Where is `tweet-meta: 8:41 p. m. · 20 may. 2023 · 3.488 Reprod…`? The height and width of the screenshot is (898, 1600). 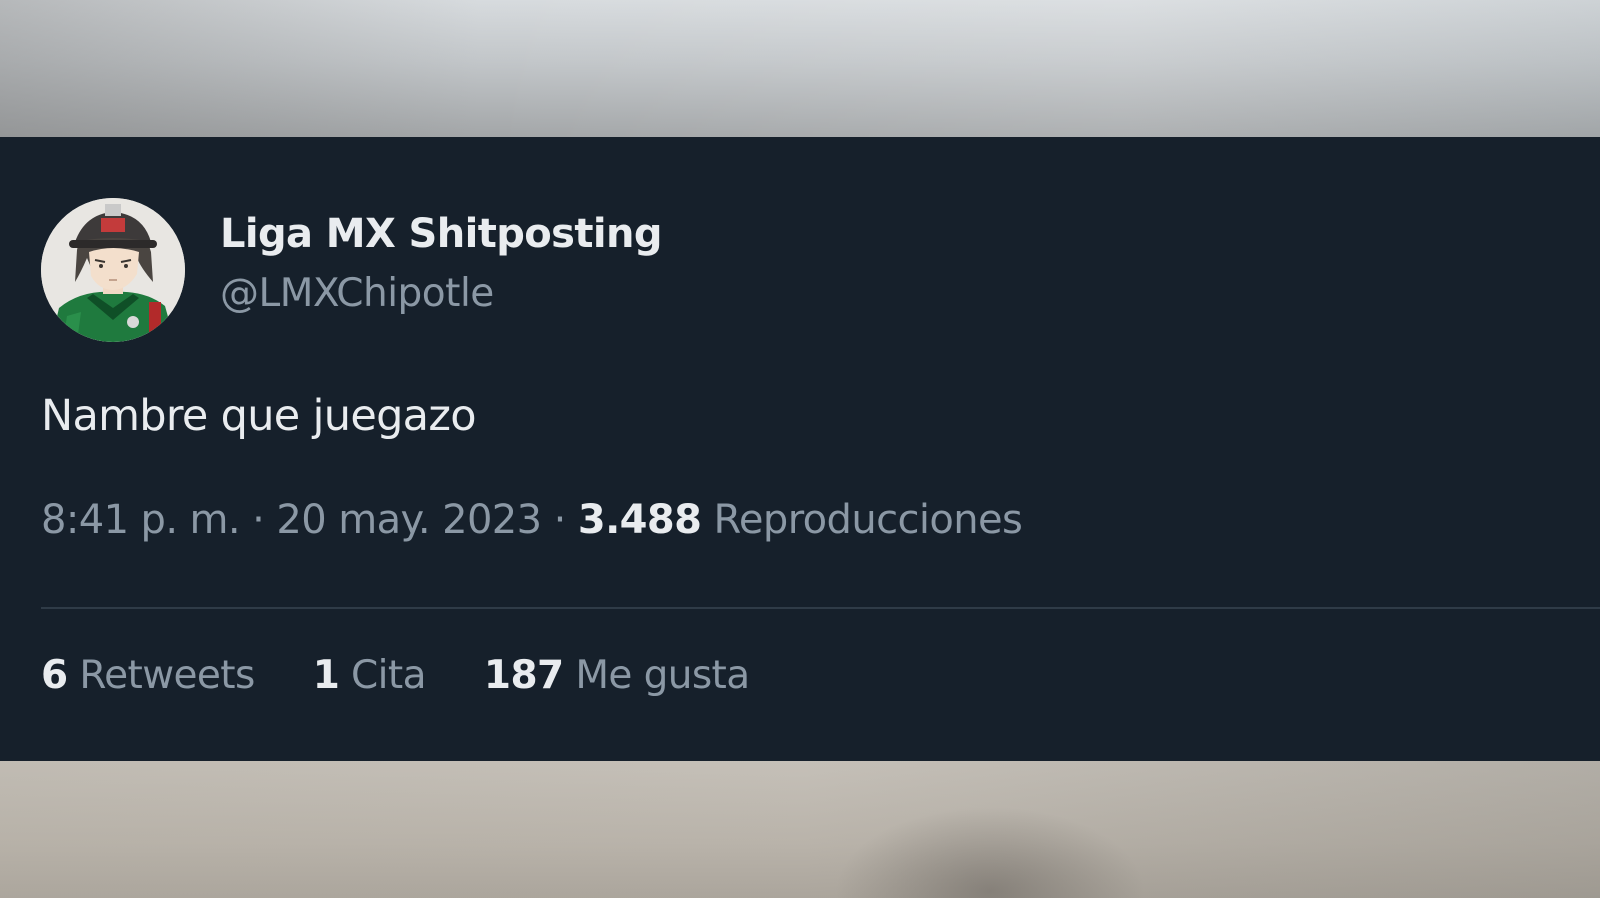
tweet-meta: 8:41 p. m. · 20 may. 2023 · 3.488 Reprod… is located at coordinates (532, 520).